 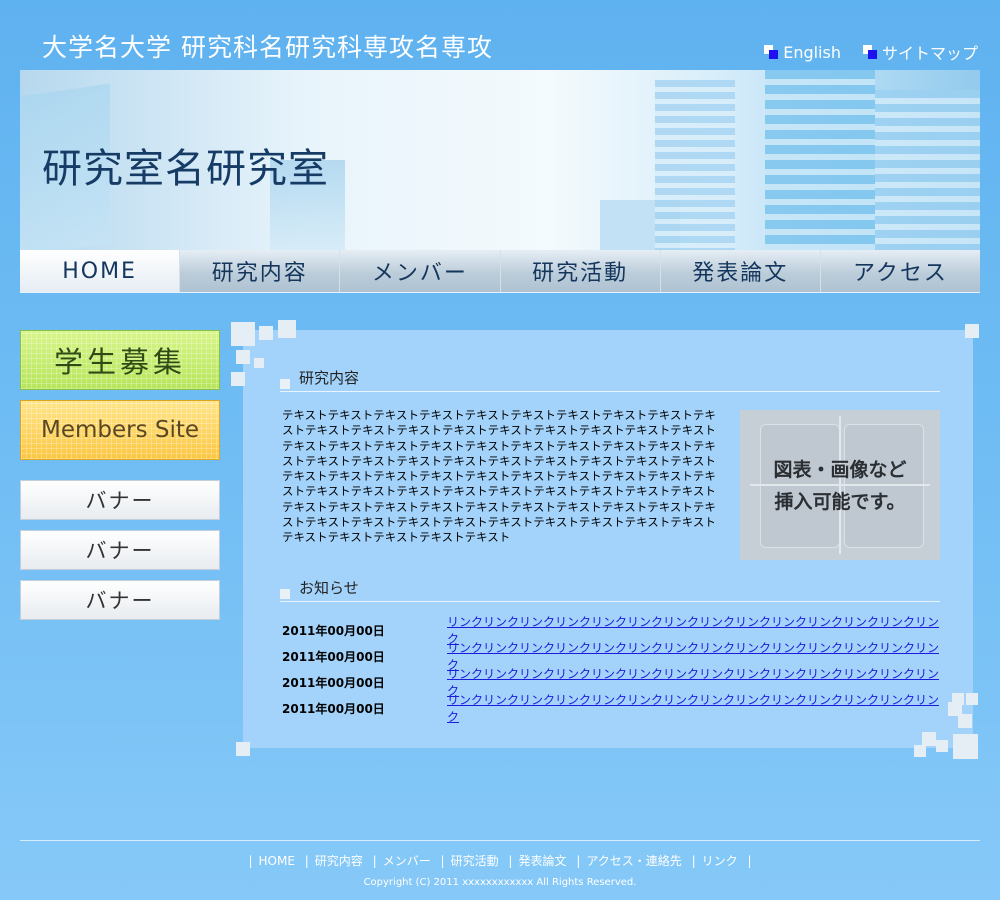 What do you see at coordinates (542, 861) in the screenshot?
I see `footer-link-publications: 発表論文` at bounding box center [542, 861].